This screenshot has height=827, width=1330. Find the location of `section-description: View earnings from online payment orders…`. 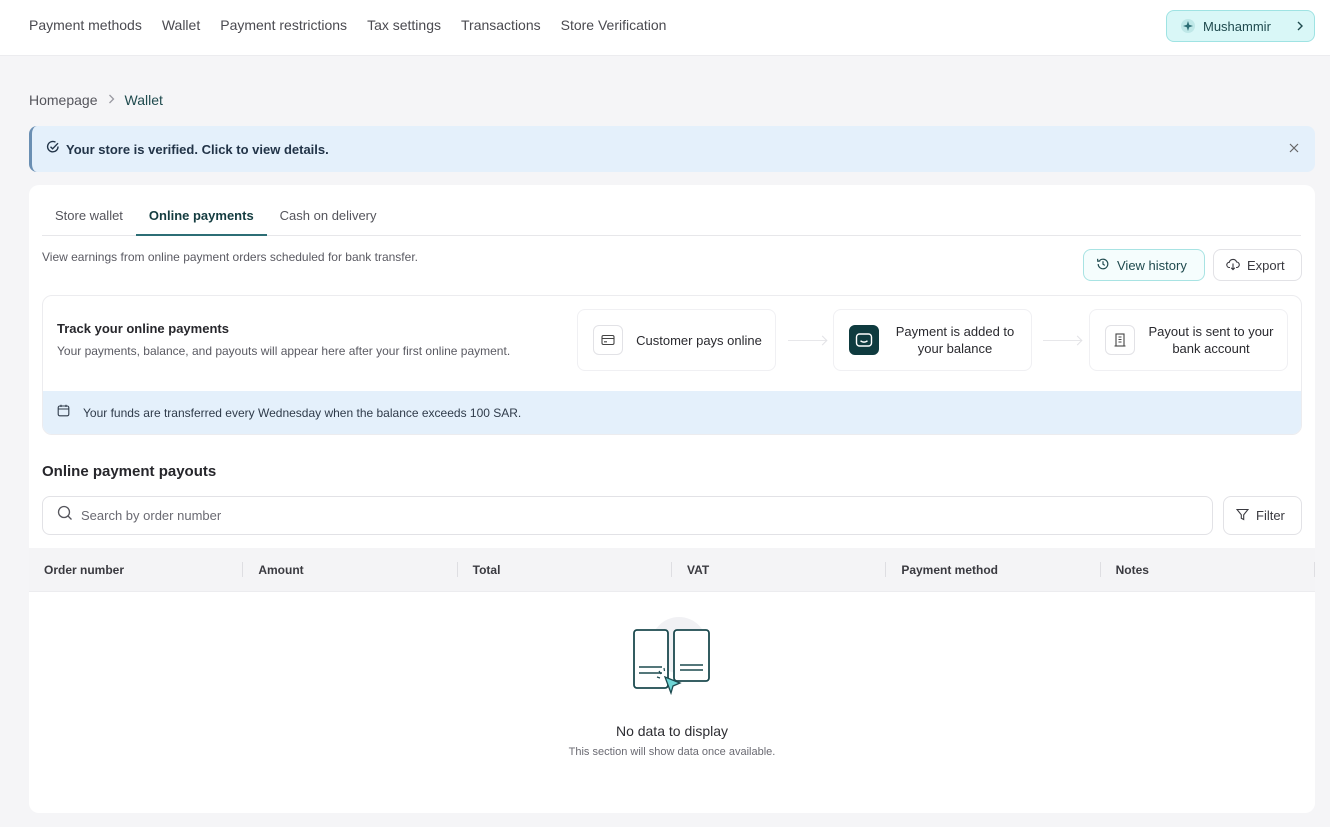

section-description: View earnings from online payment orders… is located at coordinates (230, 257).